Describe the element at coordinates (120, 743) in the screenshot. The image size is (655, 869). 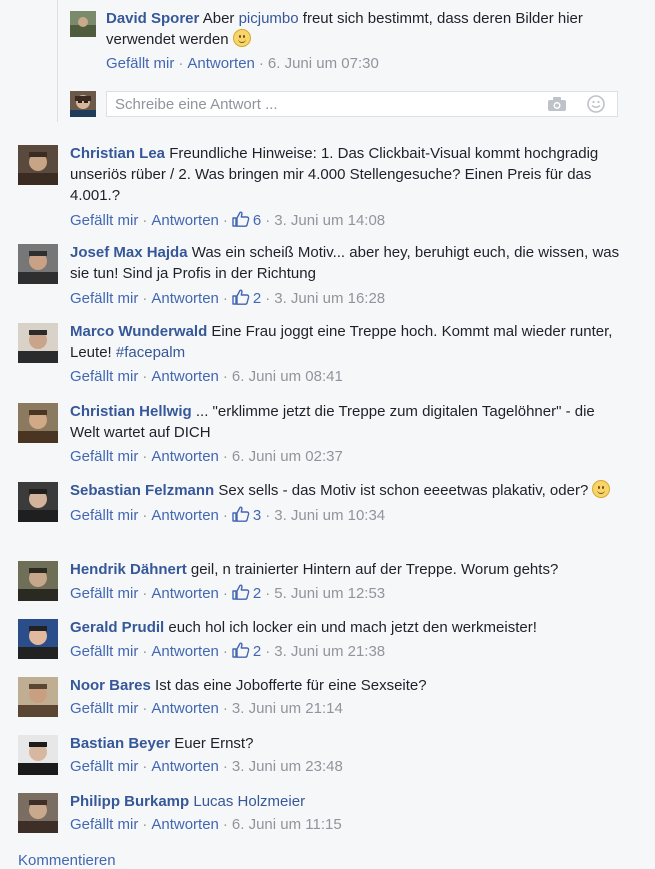
I see `comment-author: Bastian Beyer` at that location.